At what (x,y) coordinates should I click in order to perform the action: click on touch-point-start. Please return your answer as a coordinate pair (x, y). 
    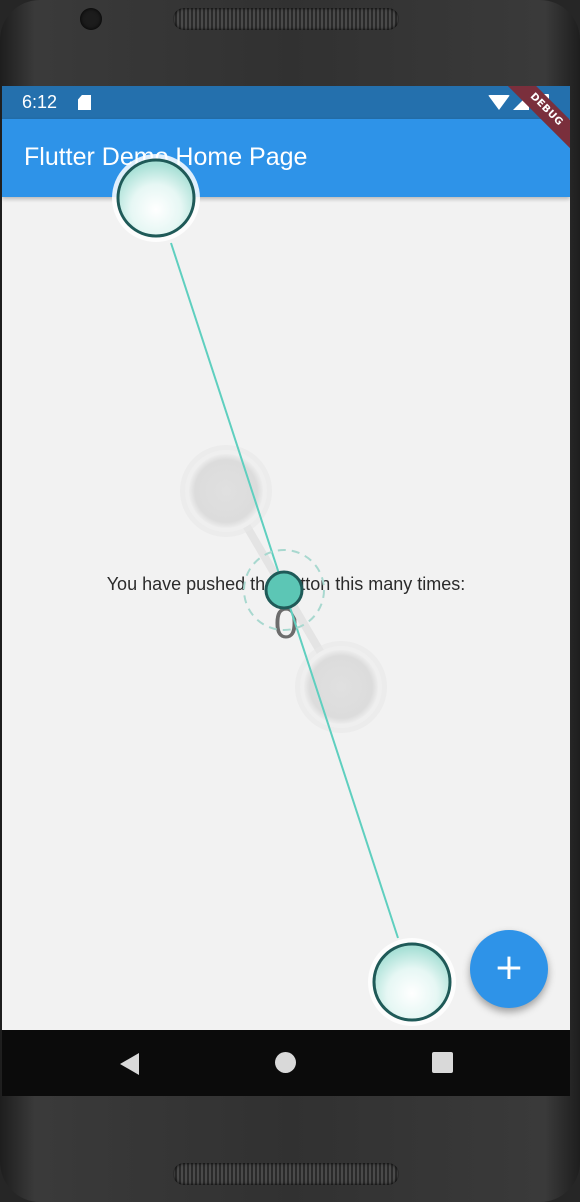
    Looking at the image, I should click on (156, 198).